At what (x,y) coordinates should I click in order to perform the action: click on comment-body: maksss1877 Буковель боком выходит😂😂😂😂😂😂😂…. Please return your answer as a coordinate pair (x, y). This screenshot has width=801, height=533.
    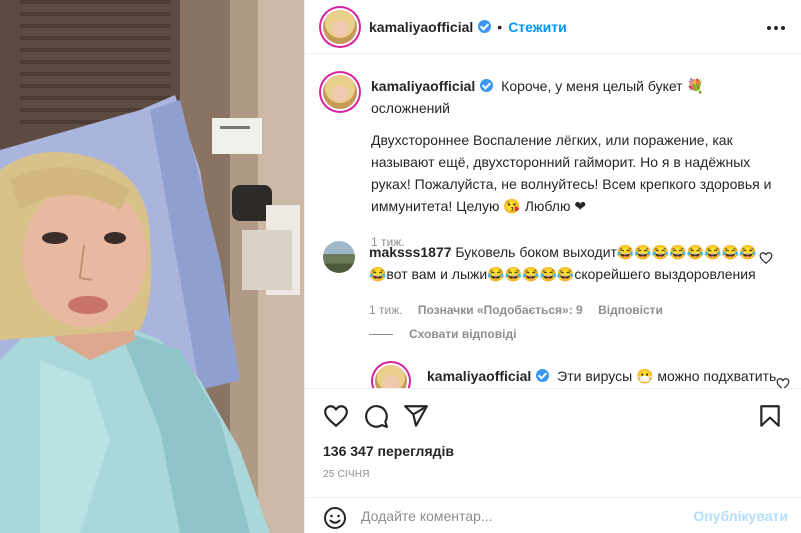
    Looking at the image, I should click on (569, 281).